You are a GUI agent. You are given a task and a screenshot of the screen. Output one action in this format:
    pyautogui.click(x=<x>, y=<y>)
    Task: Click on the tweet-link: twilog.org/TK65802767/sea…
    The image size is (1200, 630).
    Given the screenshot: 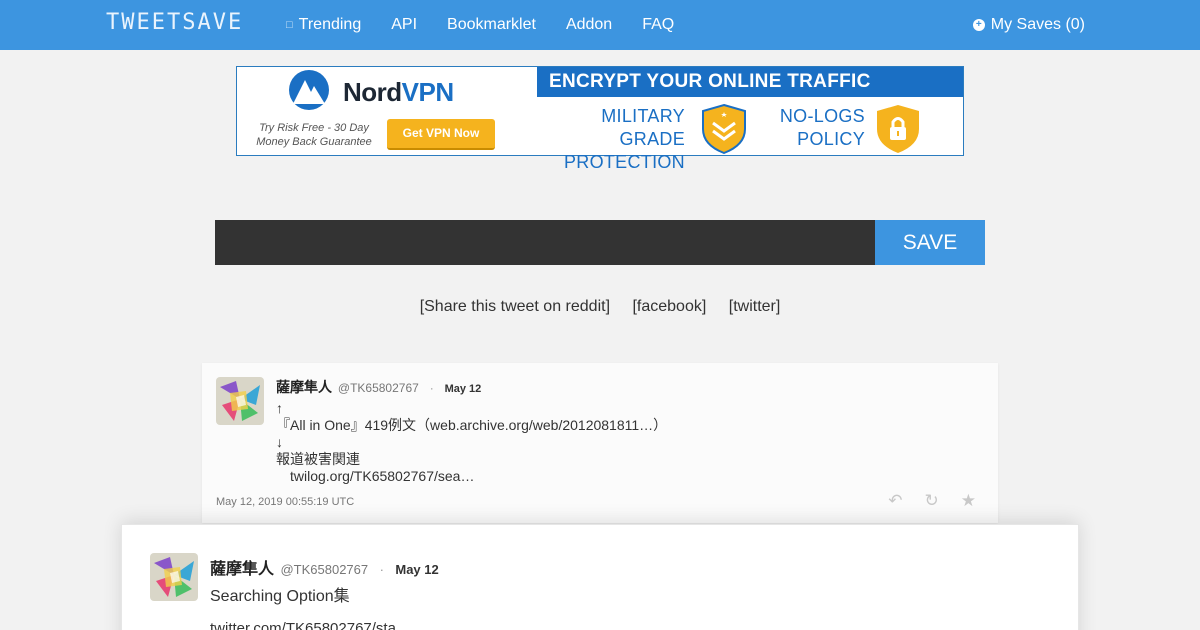 What is the action you would take?
    pyautogui.click(x=471, y=476)
    